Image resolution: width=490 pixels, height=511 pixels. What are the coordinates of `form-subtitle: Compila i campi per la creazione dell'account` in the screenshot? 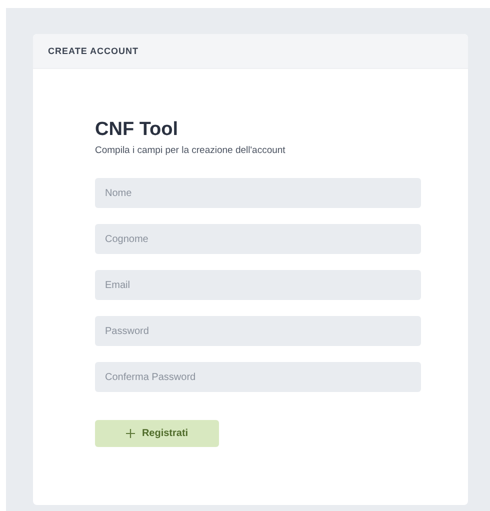 It's located at (190, 150).